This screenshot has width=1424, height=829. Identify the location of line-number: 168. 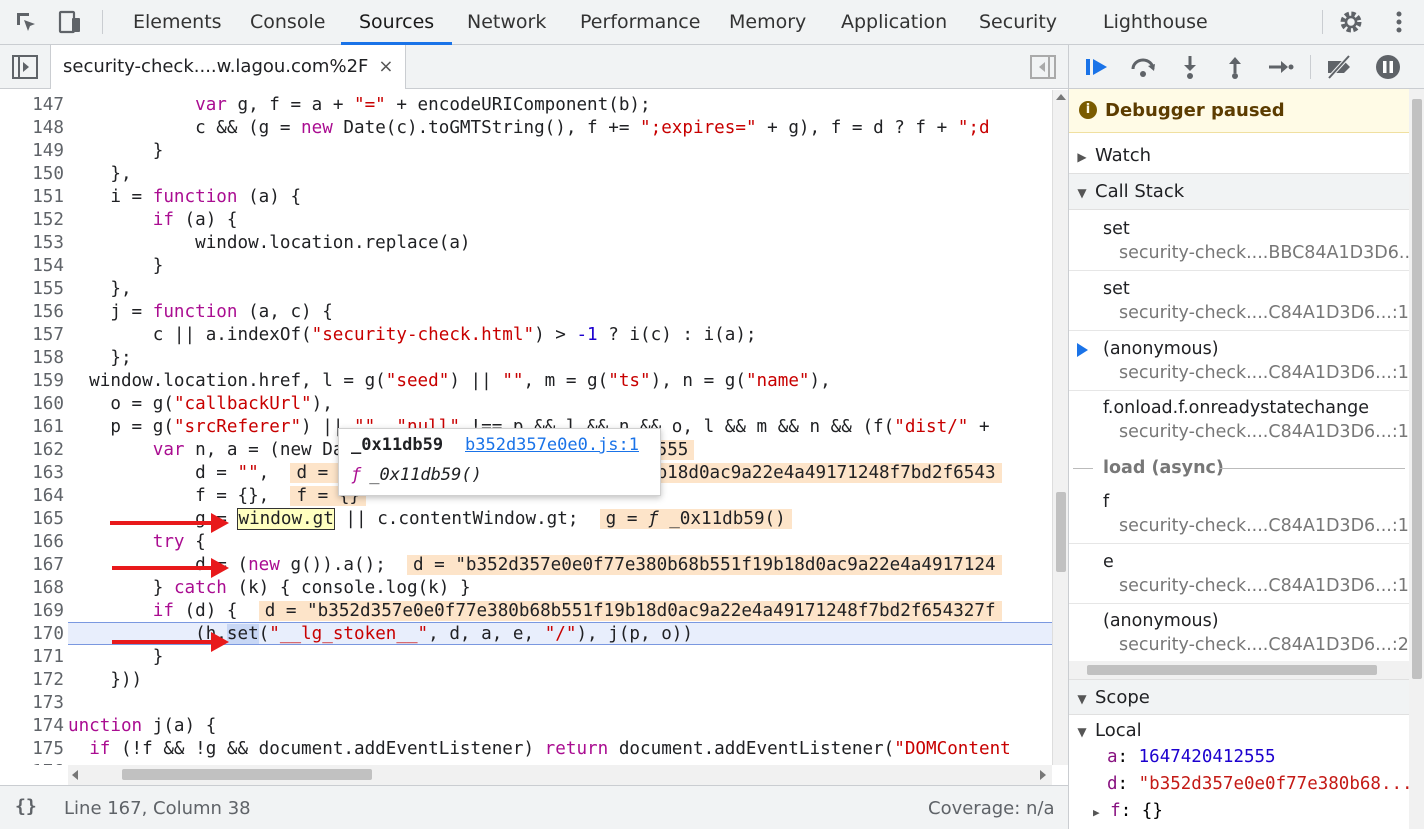
(32, 588).